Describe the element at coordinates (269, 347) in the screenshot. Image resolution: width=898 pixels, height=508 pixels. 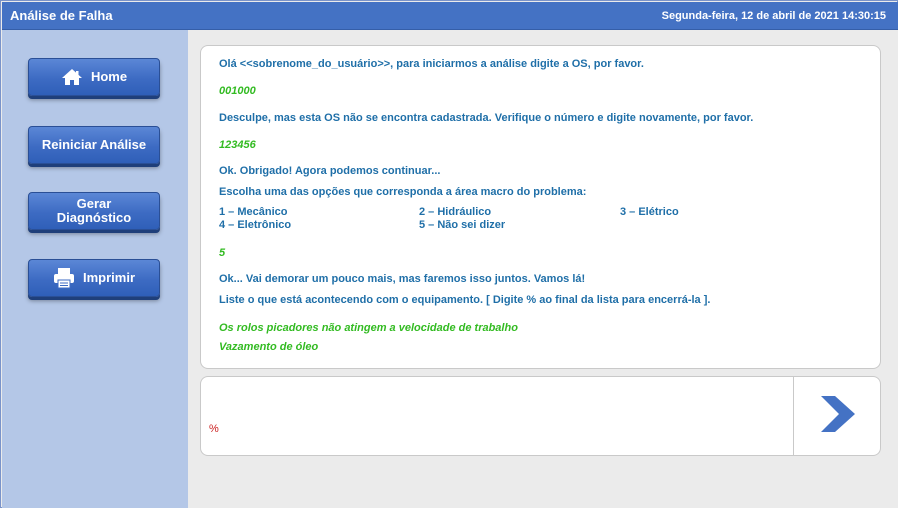
I see `chat-user-item-2: Vazamento de óleo` at that location.